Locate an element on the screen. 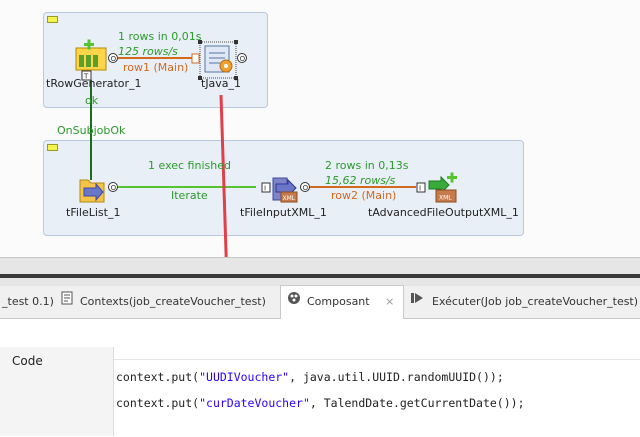  component-icon is located at coordinates (294, 302).